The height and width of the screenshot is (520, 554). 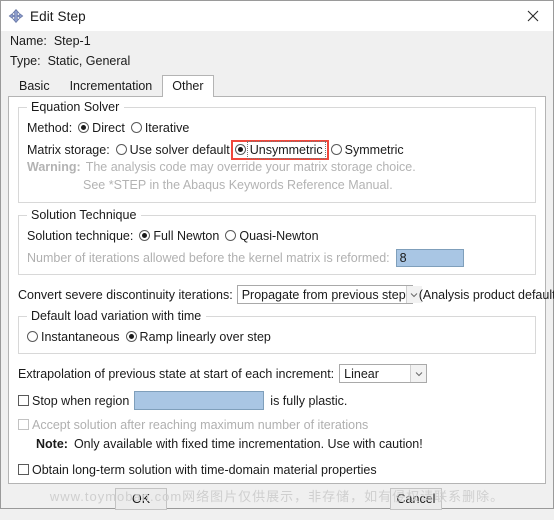 I want to click on radio-quasi-newton-label: Quasi-Newton, so click(x=279, y=235).